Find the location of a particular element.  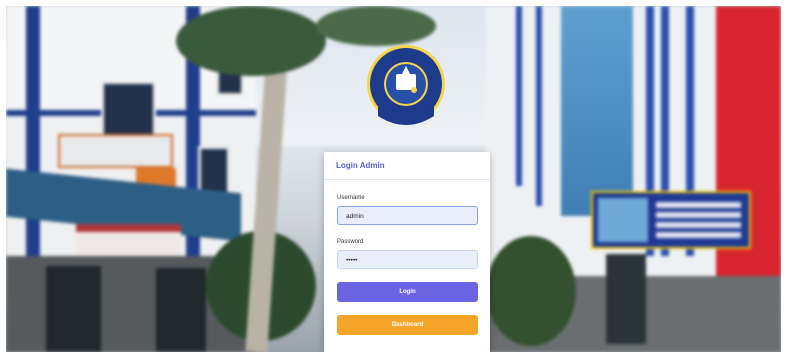

darmajaya-logo-icon is located at coordinates (406, 85).